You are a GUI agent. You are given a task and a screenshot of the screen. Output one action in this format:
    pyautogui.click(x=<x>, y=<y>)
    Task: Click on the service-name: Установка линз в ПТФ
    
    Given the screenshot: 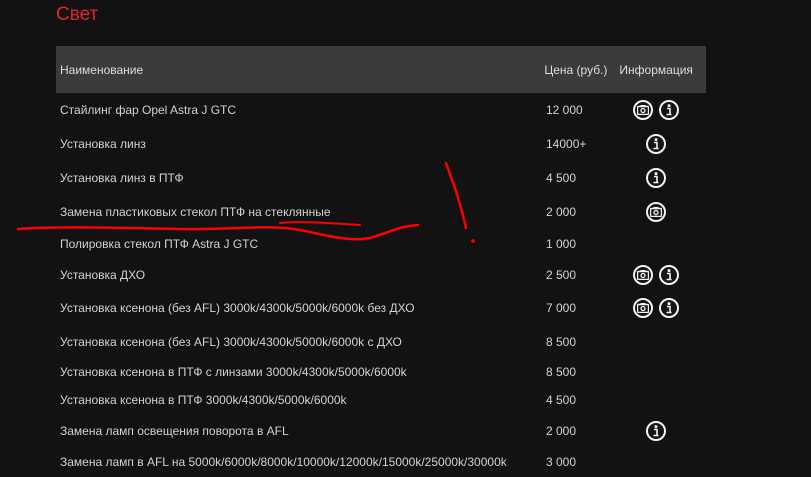 What is the action you would take?
    pyautogui.click(x=122, y=178)
    